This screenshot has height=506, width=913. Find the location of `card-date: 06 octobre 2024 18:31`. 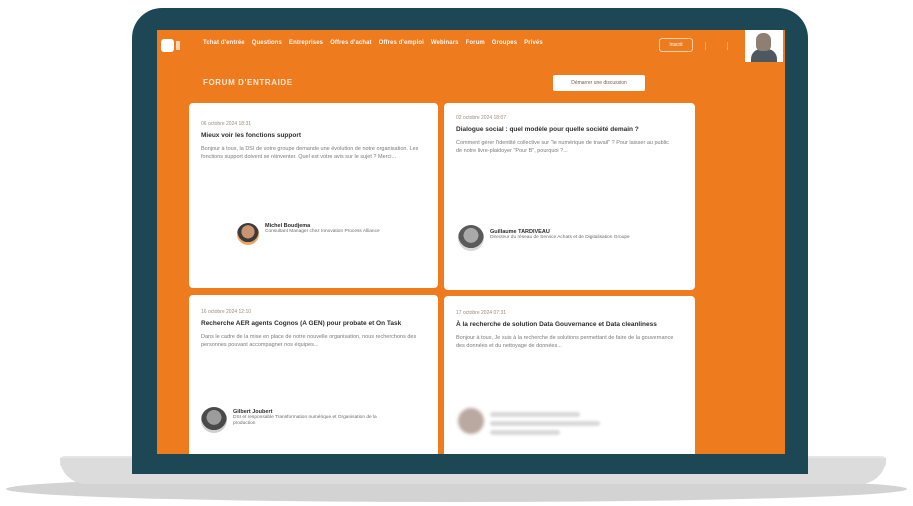

card-date: 06 octobre 2024 18:31 is located at coordinates (226, 124).